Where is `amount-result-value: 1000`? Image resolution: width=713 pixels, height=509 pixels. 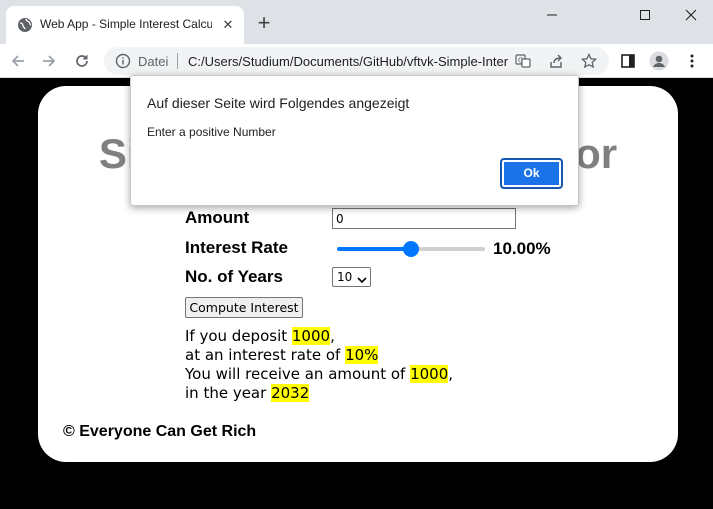
amount-result-value: 1000 is located at coordinates (429, 374).